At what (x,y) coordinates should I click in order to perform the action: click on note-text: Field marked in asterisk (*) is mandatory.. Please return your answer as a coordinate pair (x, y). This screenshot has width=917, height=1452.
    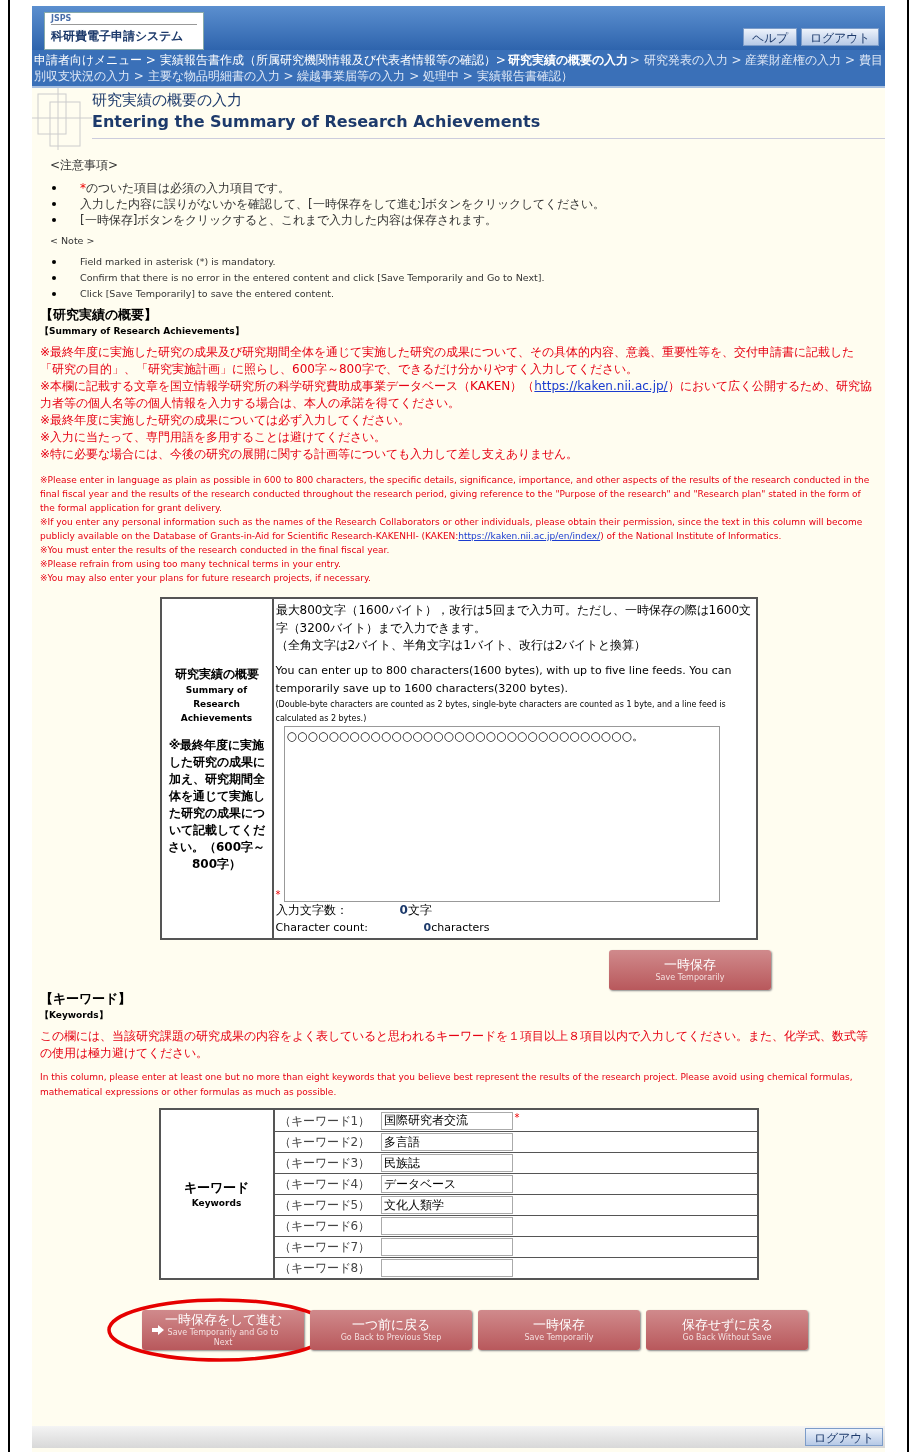
    Looking at the image, I should click on (178, 262).